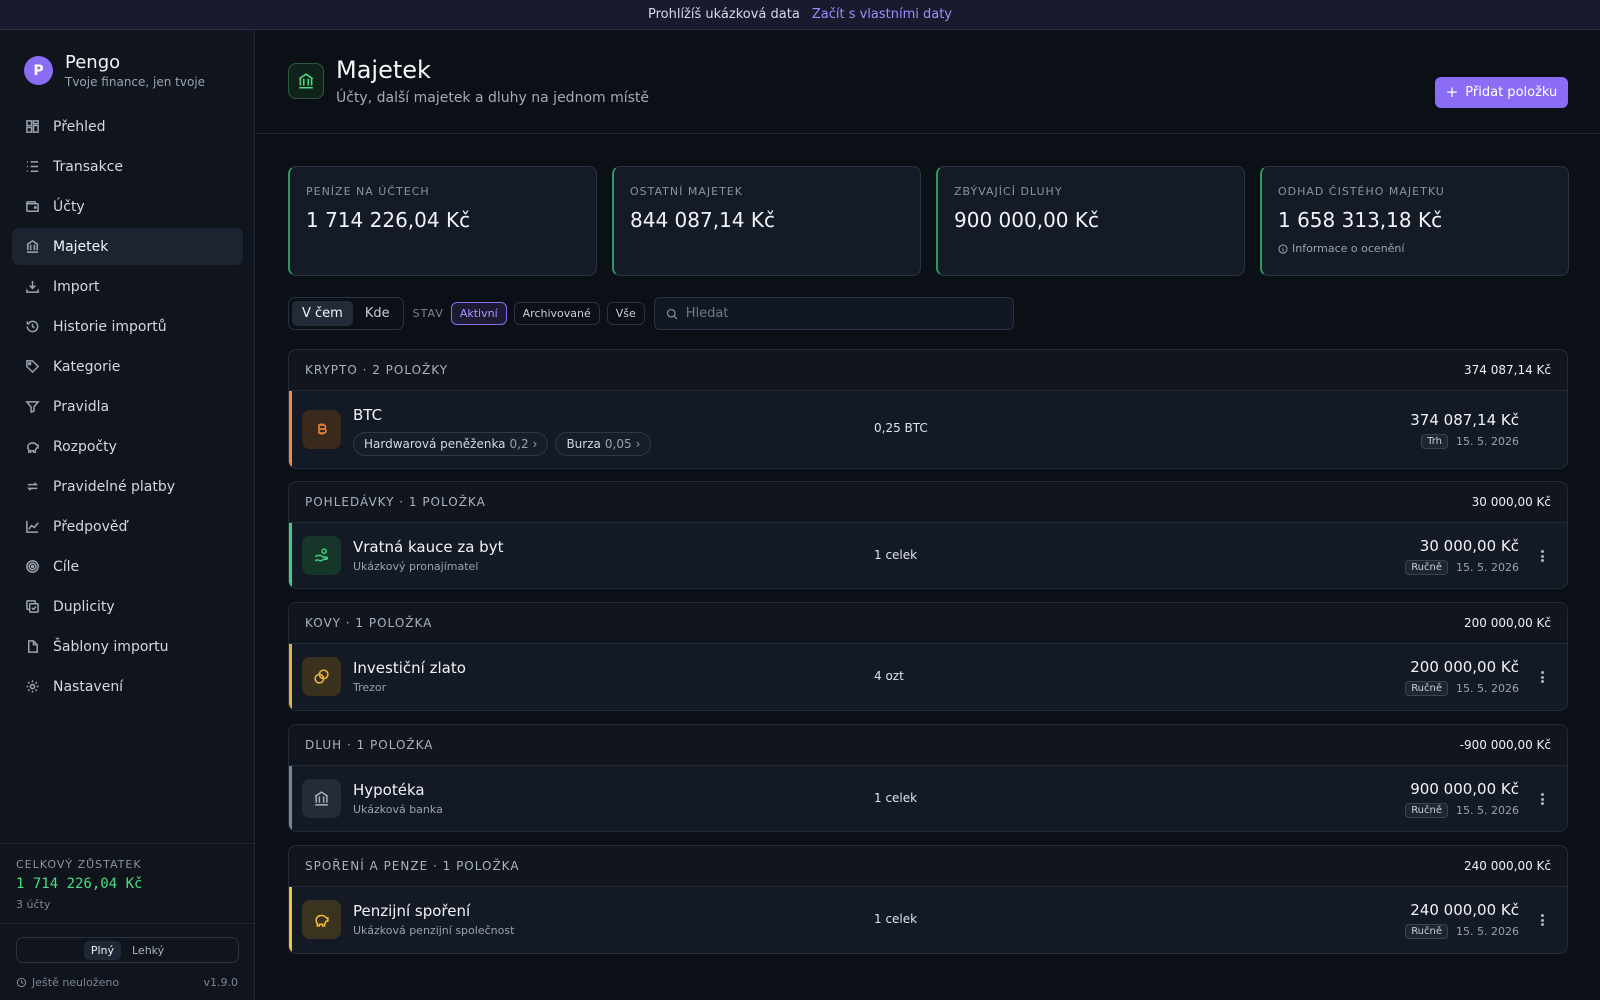 This screenshot has width=1600, height=1000. I want to click on dashboard-icon, so click(32, 126).